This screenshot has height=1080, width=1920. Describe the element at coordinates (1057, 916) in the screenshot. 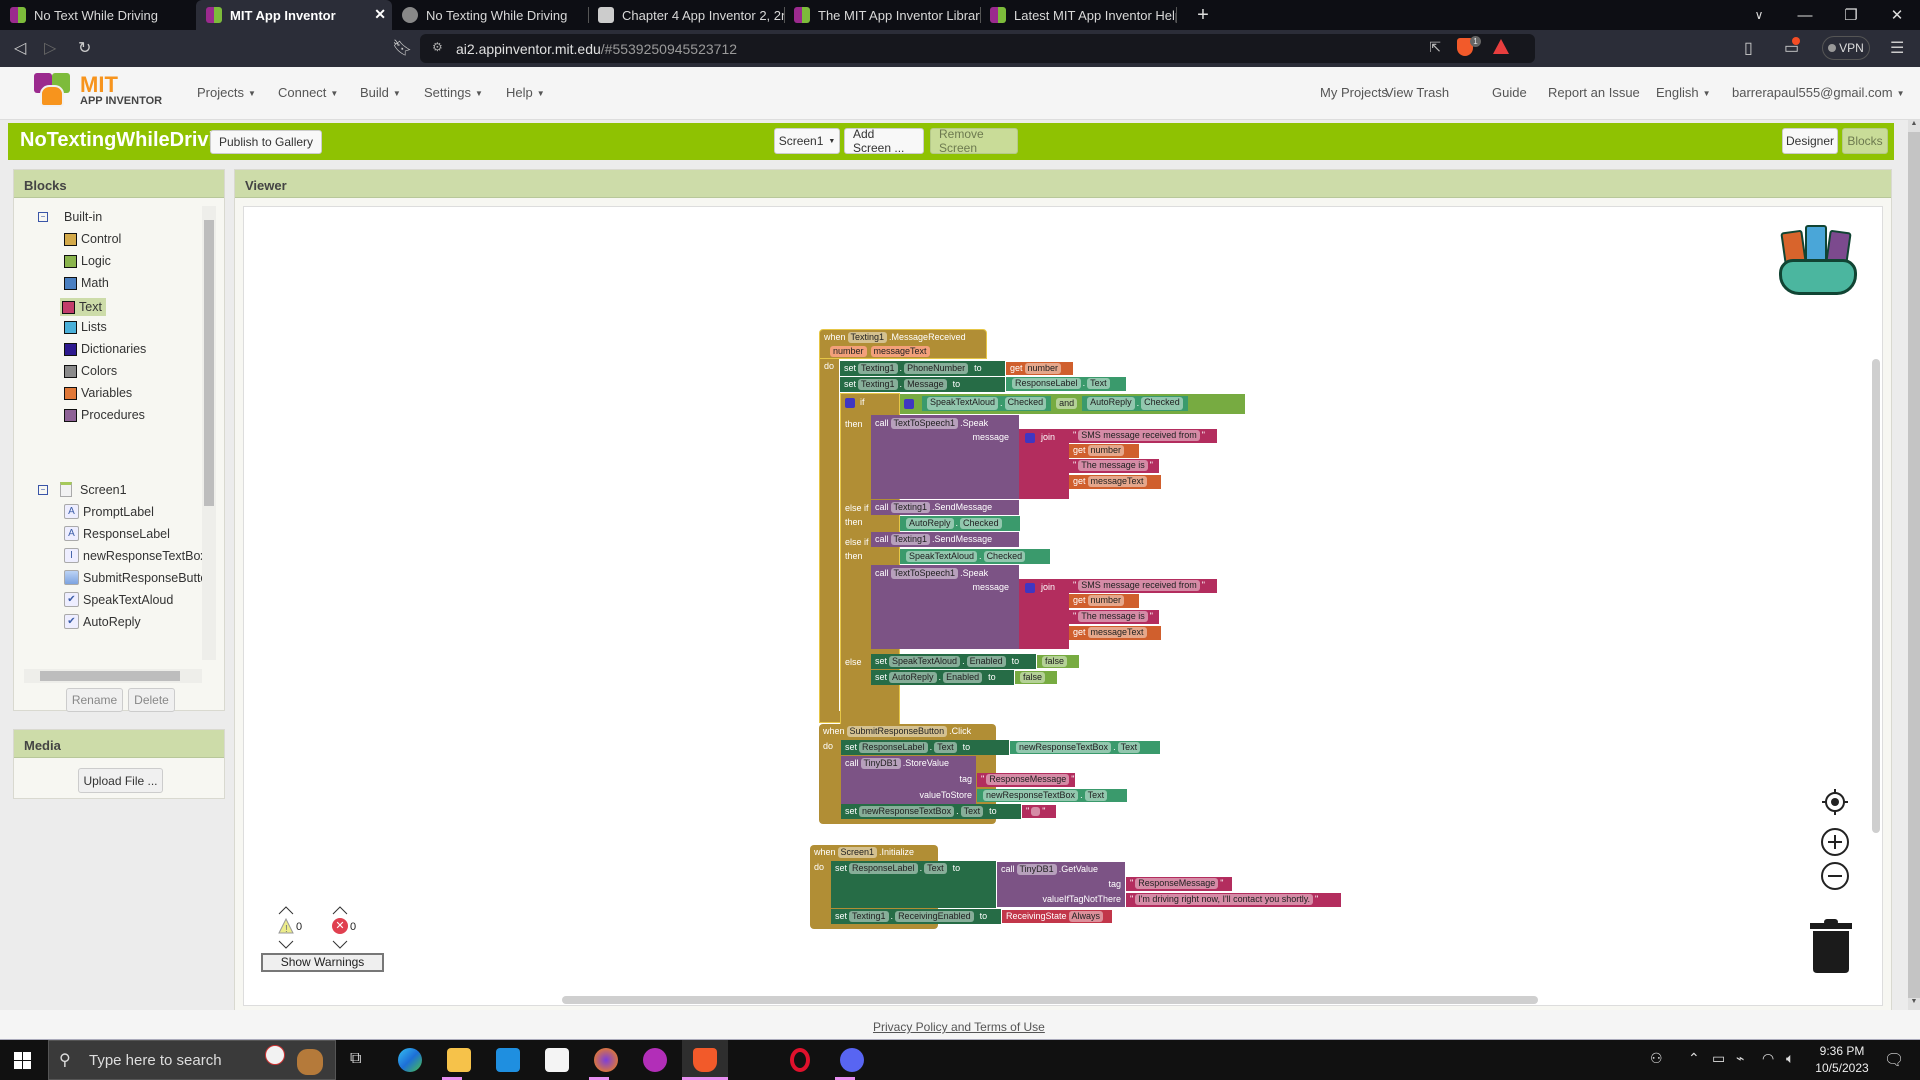

I see `receivingstate-block: ReceivingState Always` at that location.